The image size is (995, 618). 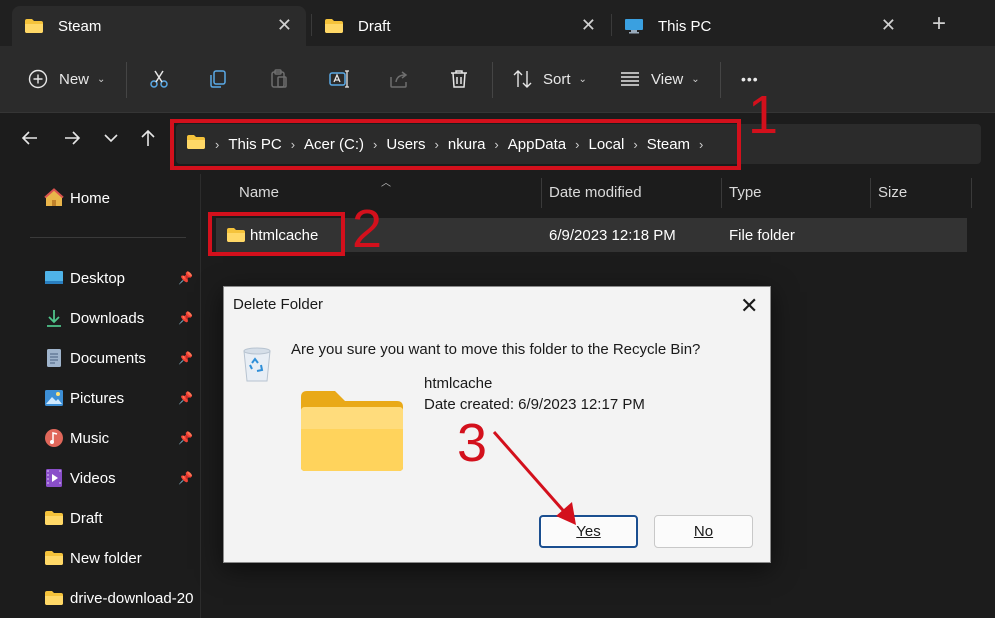 I want to click on dialog-item-name: htmlcache, so click(x=458, y=383).